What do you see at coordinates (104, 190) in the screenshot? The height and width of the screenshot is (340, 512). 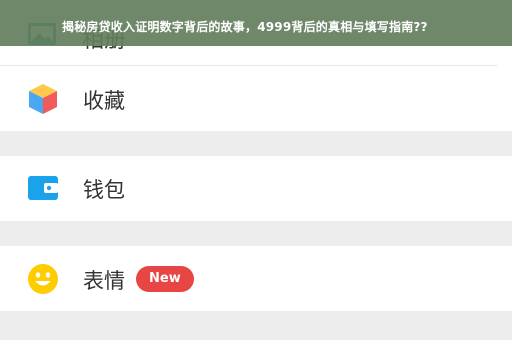 I see `menu-item-label: 钱包` at bounding box center [104, 190].